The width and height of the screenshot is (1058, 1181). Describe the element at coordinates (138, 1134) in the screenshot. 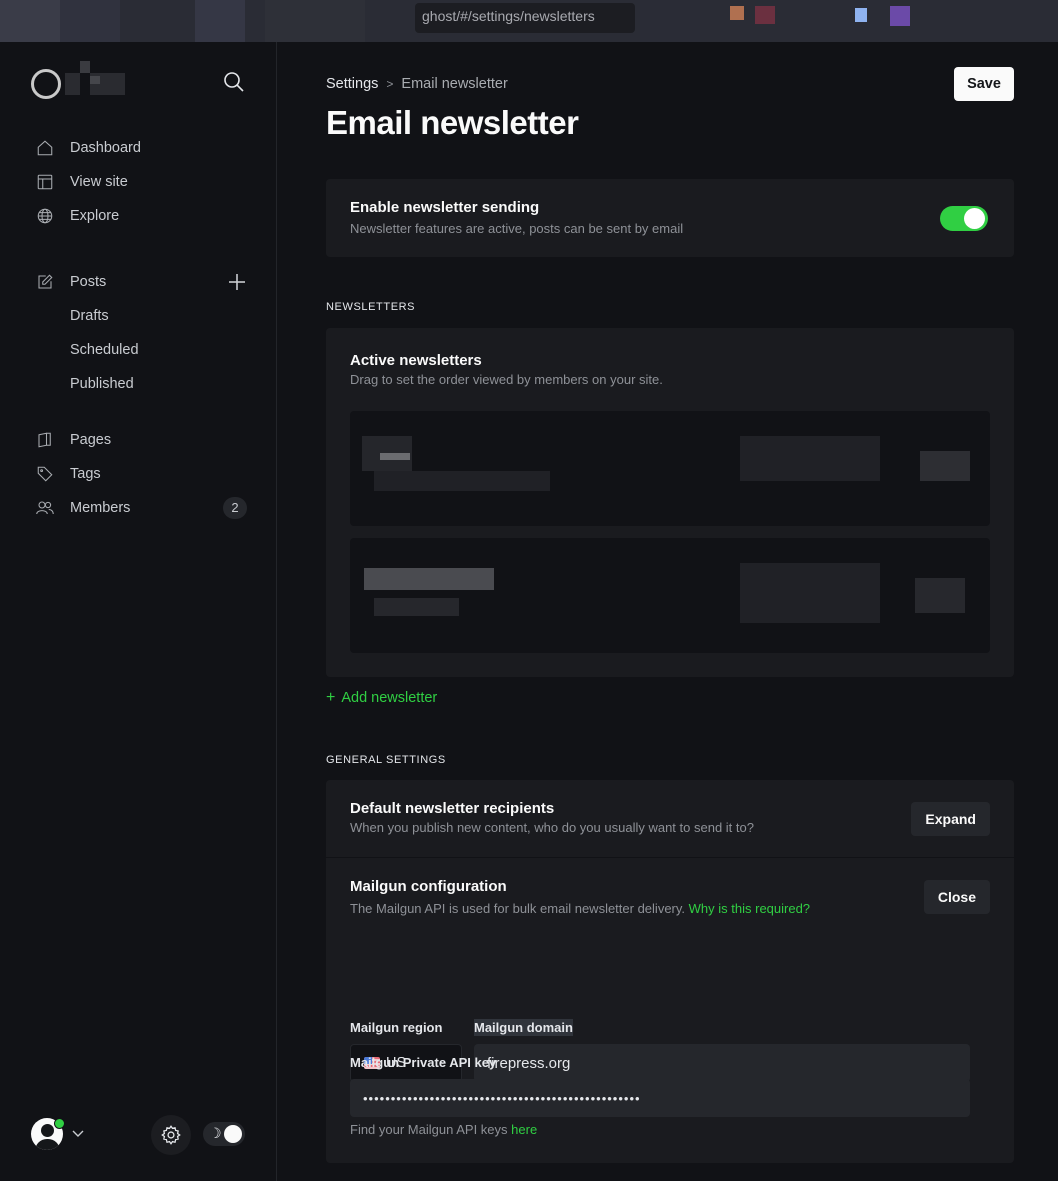

I see `sidebar-footer: ☽` at that location.